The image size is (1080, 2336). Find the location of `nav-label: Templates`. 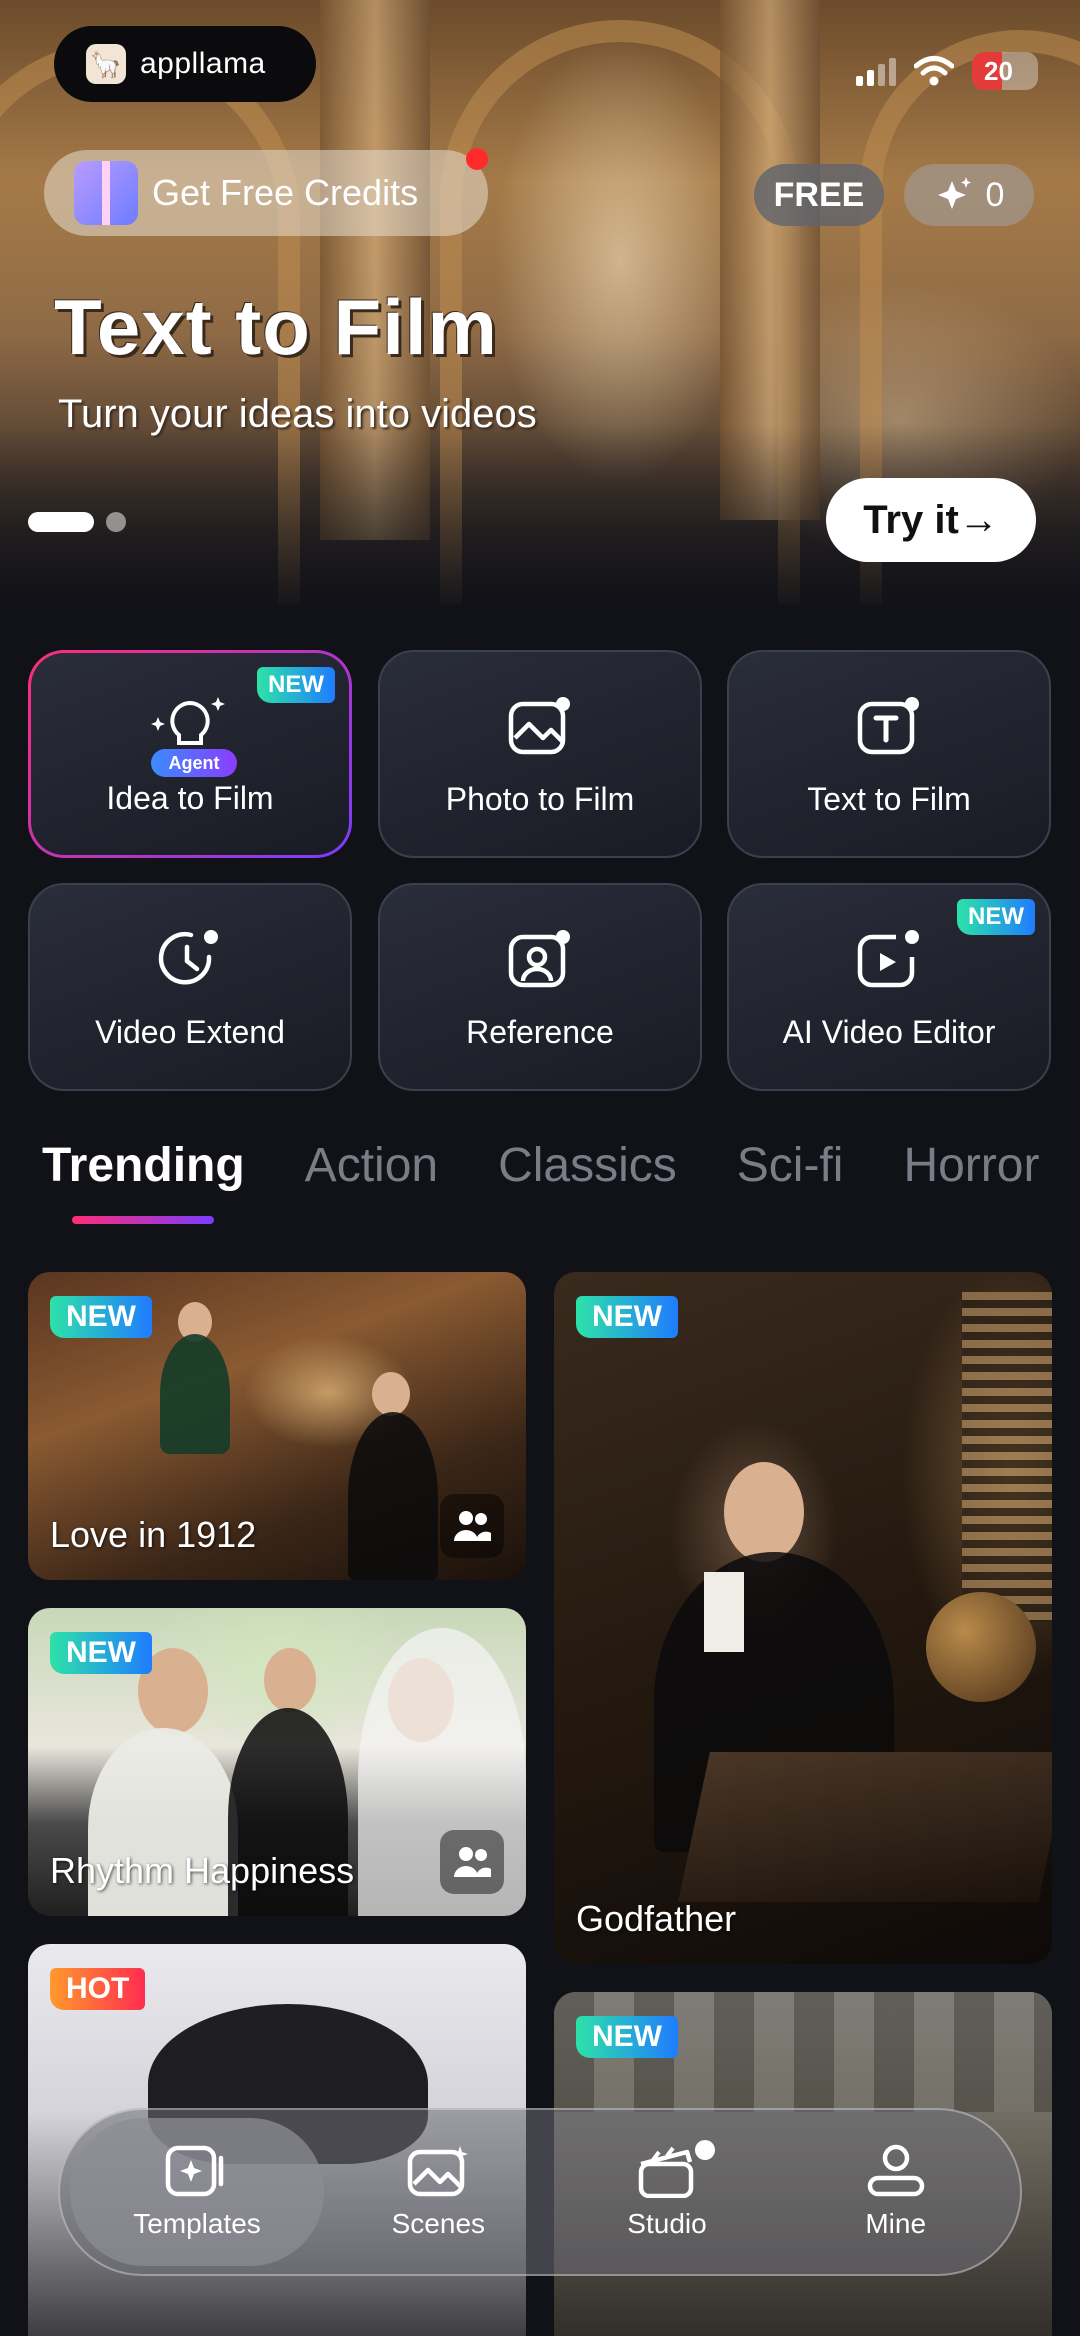

nav-label: Templates is located at coordinates (197, 2223).